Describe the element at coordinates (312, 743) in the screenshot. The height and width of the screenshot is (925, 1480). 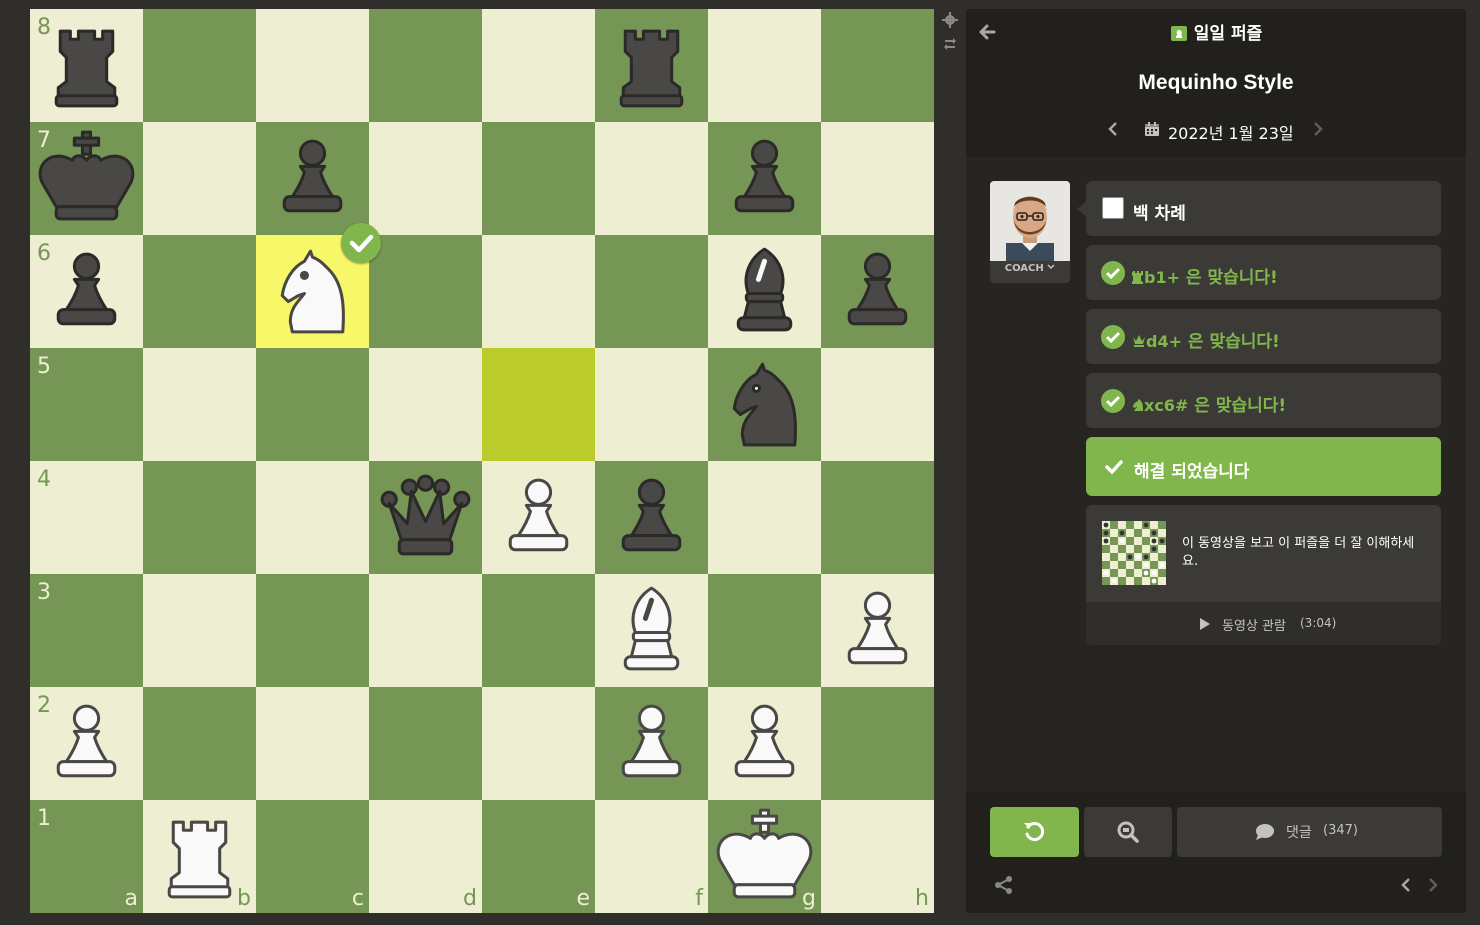
I see `square-c2` at that location.